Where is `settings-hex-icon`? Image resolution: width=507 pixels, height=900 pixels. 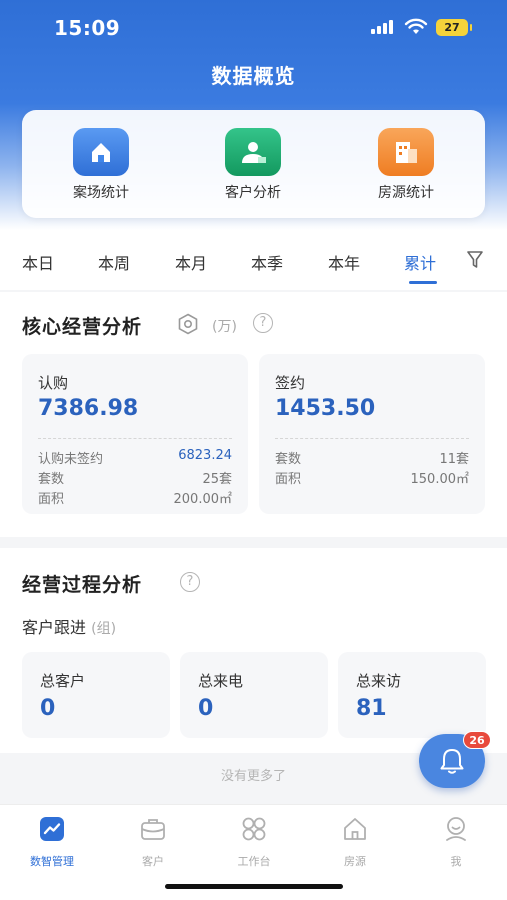 settings-hex-icon is located at coordinates (188, 324).